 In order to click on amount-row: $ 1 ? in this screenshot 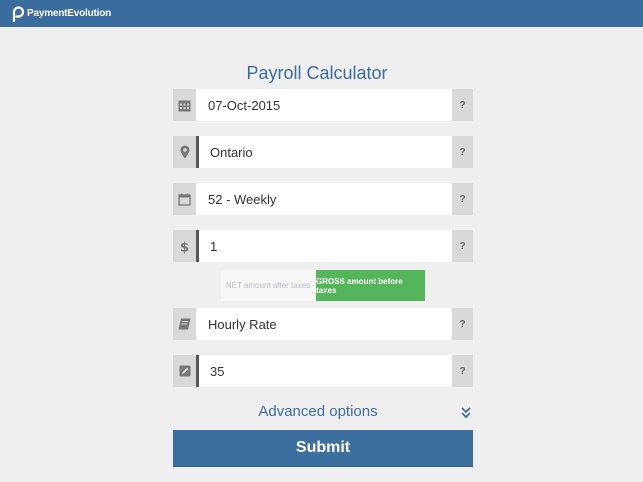, I will do `click(323, 246)`.